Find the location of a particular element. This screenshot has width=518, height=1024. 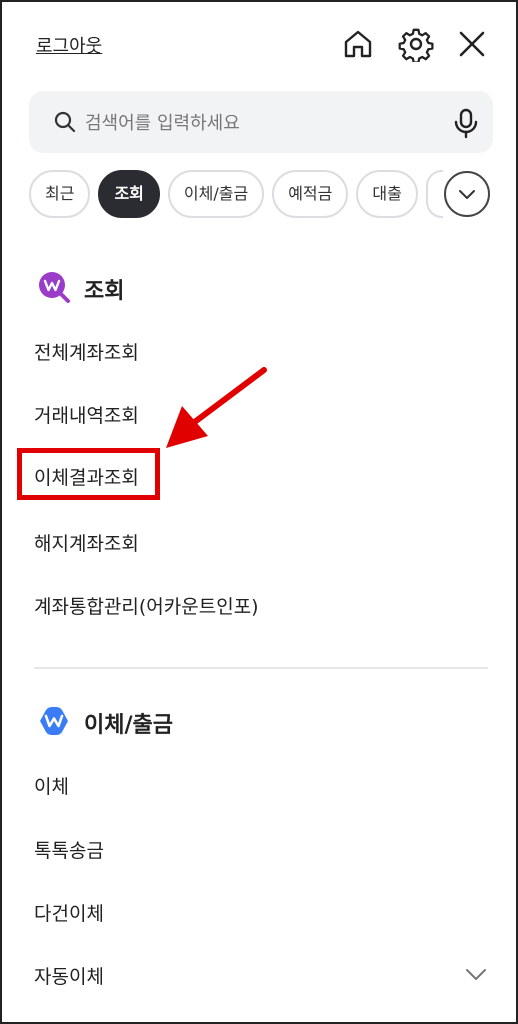

tab-recent: 최근 is located at coordinates (60, 194).